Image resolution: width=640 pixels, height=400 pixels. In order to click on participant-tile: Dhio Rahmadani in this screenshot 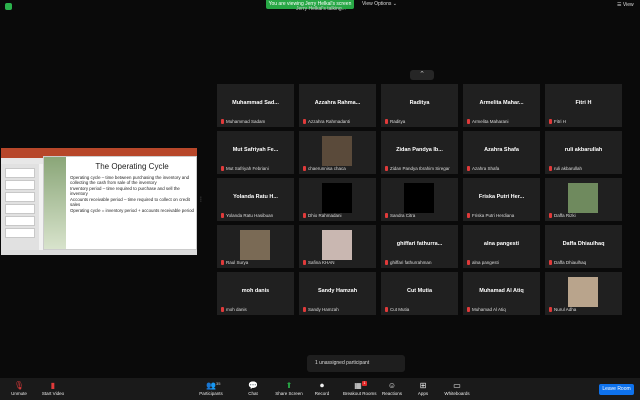, I will do `click(337, 199)`.